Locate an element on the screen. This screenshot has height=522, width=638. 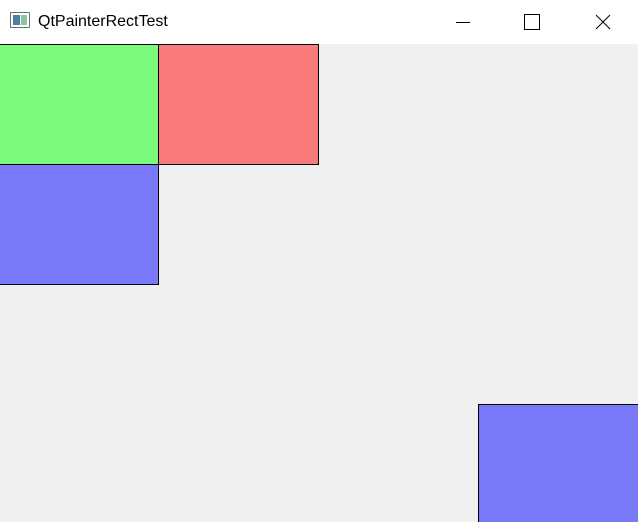
close-button is located at coordinates (603, 22).